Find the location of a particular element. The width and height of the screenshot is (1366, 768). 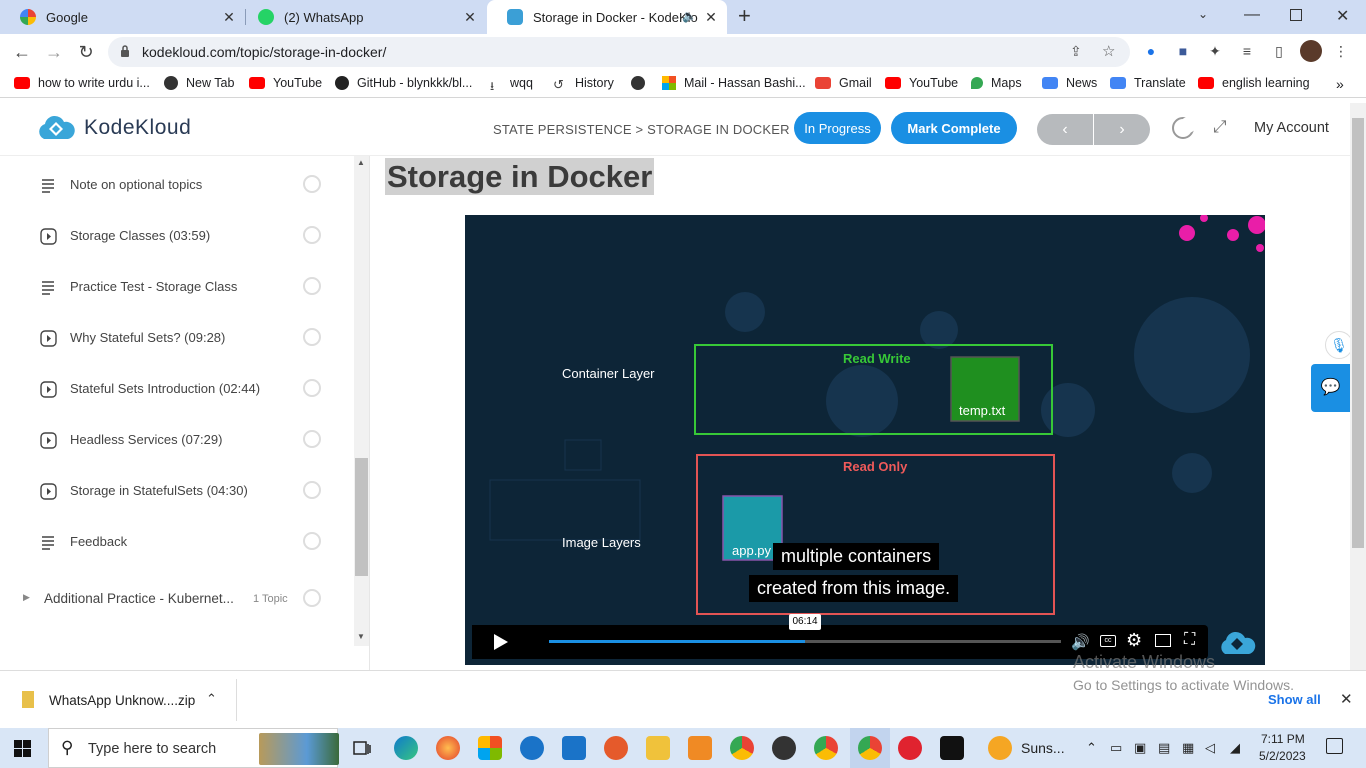

list-item: Note on optional topics is located at coordinates (170, 188).